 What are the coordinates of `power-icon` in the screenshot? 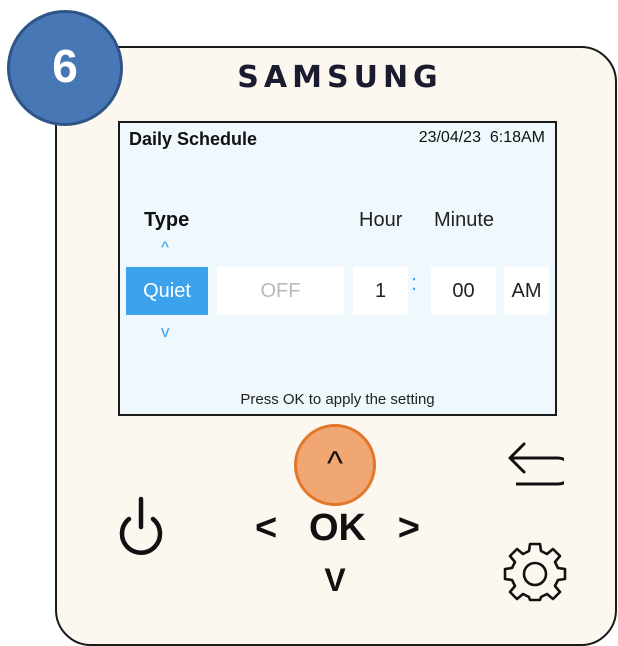 It's located at (141, 525).